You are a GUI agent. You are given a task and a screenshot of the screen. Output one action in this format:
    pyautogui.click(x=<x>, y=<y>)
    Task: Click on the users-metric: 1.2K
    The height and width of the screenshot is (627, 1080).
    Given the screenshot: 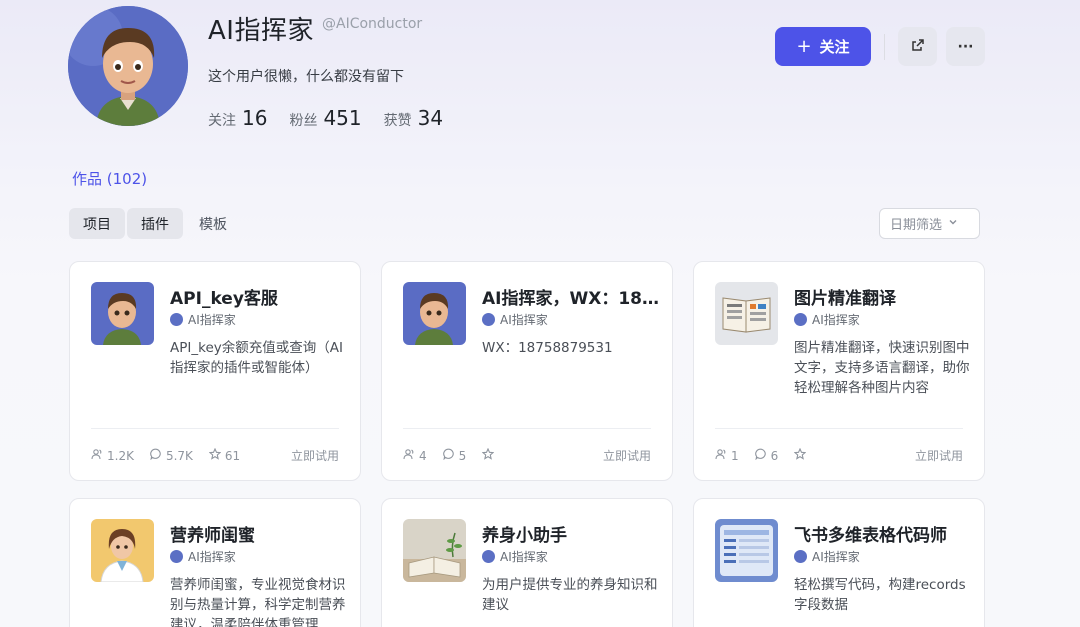 What is the action you would take?
    pyautogui.click(x=112, y=455)
    